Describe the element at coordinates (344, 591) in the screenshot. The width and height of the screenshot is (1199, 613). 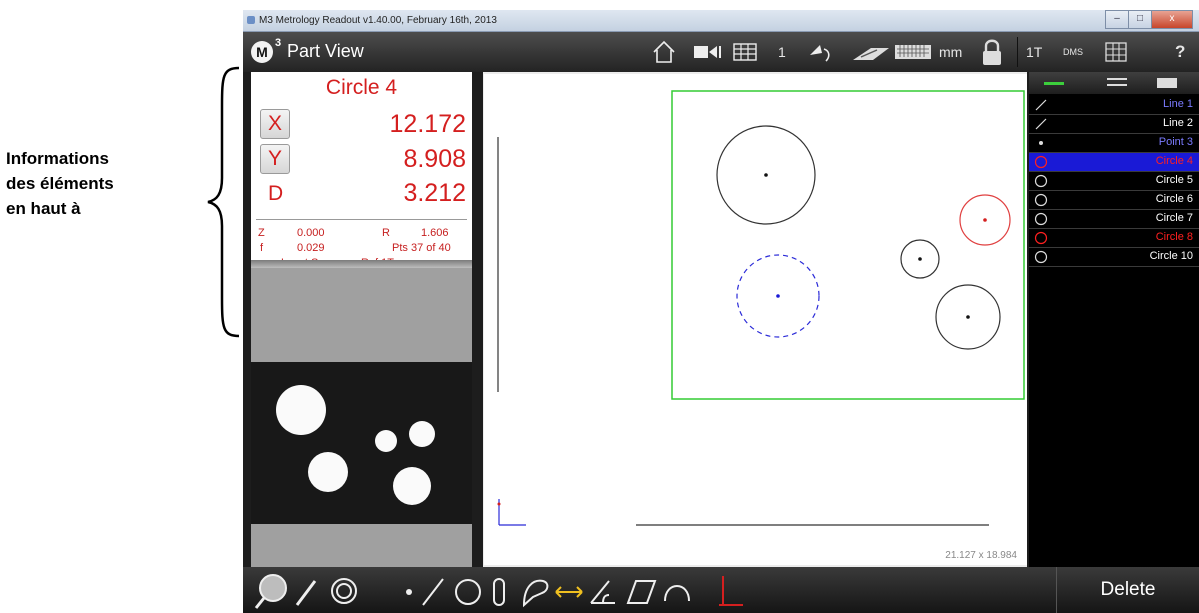
I see `target-icon` at that location.